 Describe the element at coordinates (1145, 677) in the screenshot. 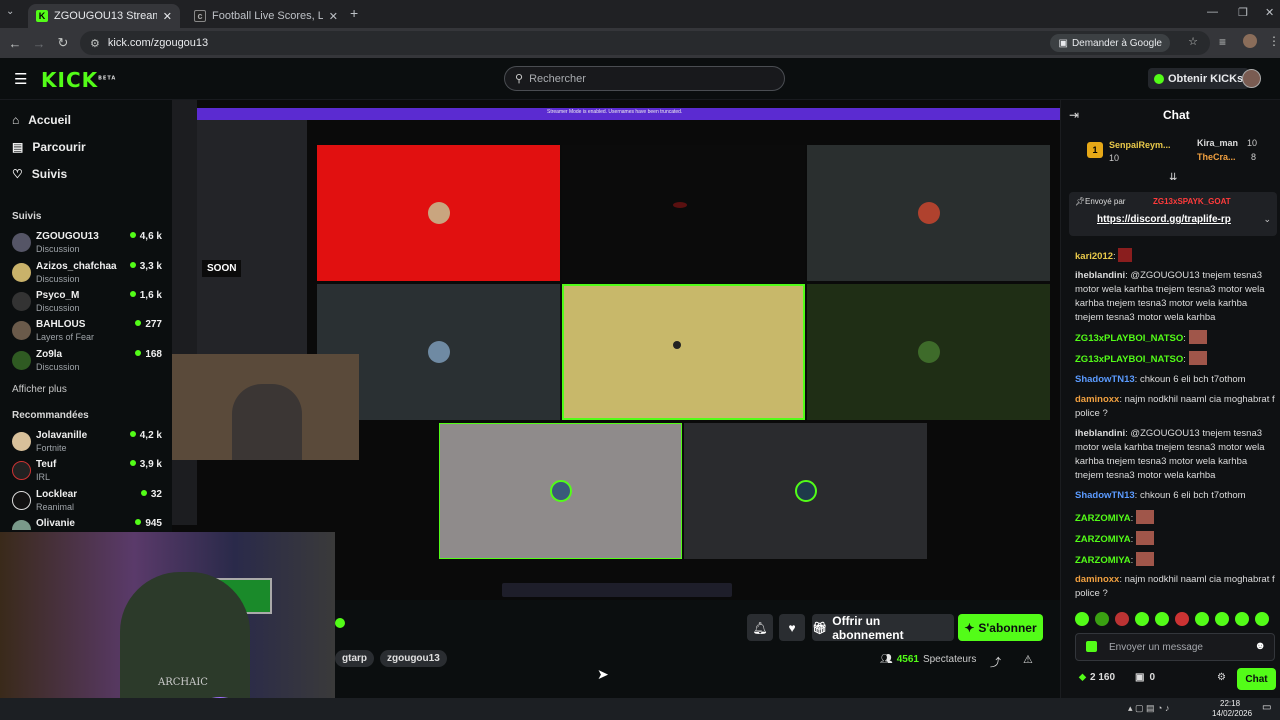

I see `channel-points: ▣ 0` at that location.